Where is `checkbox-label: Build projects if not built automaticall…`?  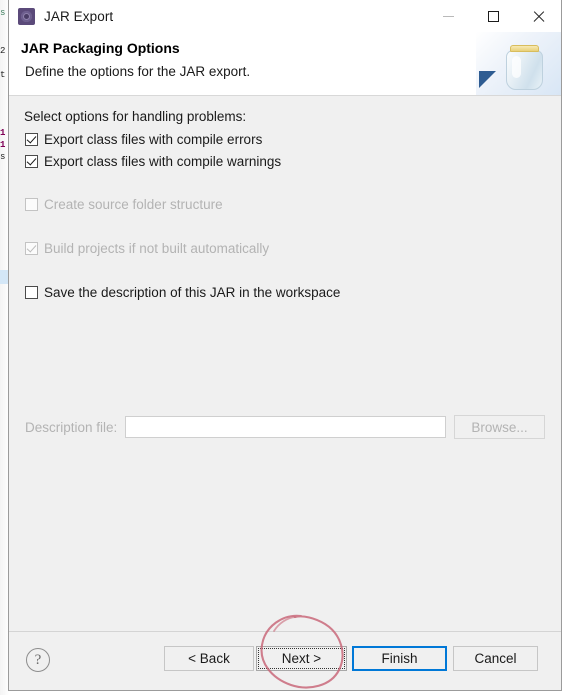
checkbox-label: Build projects if not built automaticall… is located at coordinates (157, 248).